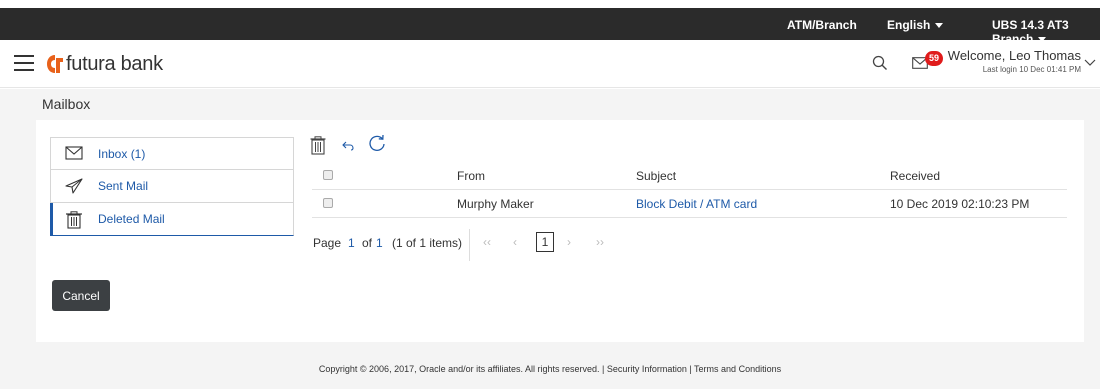 This screenshot has width=1100, height=390. What do you see at coordinates (74, 186) in the screenshot?
I see `paper-plane-icon` at bounding box center [74, 186].